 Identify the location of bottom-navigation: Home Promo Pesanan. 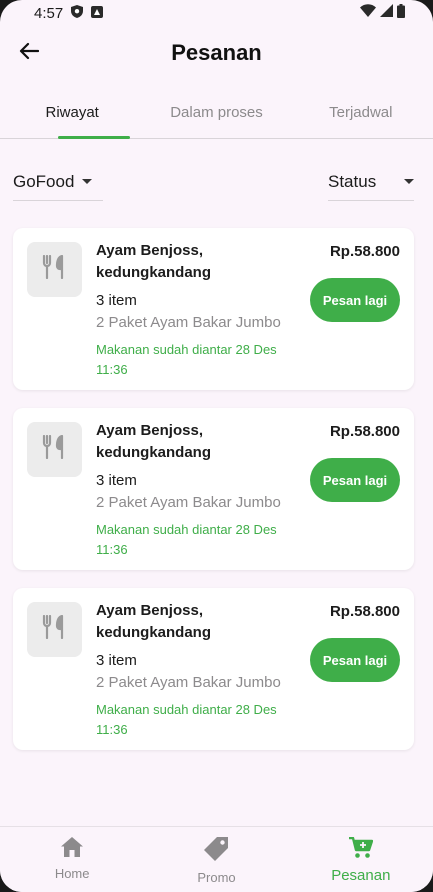
(216, 859).